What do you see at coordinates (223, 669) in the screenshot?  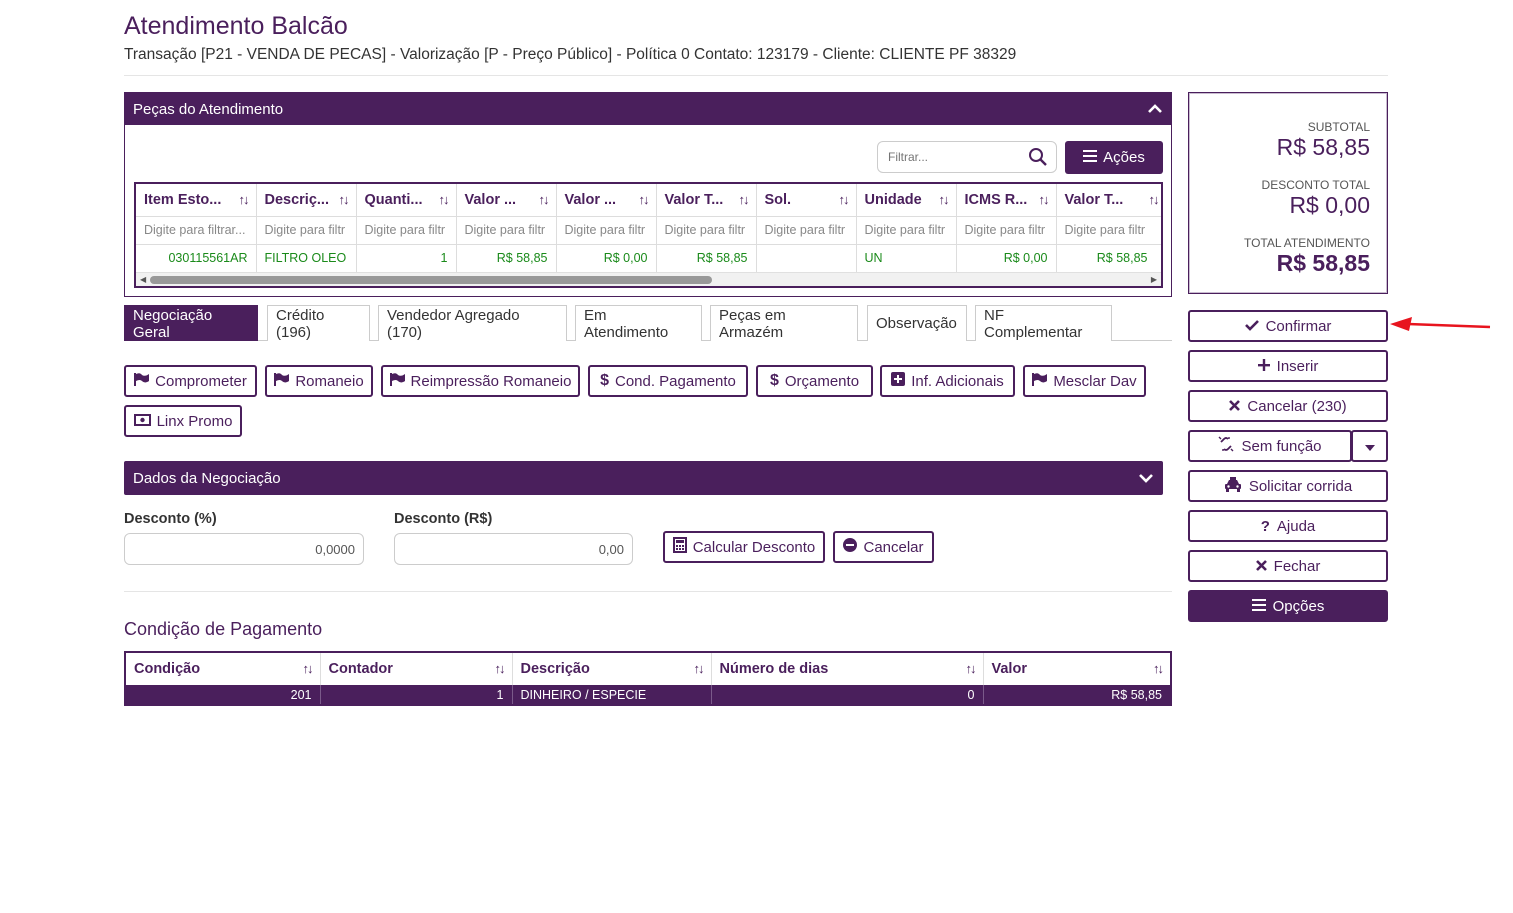 I see `column-header: Condição ↑↓` at bounding box center [223, 669].